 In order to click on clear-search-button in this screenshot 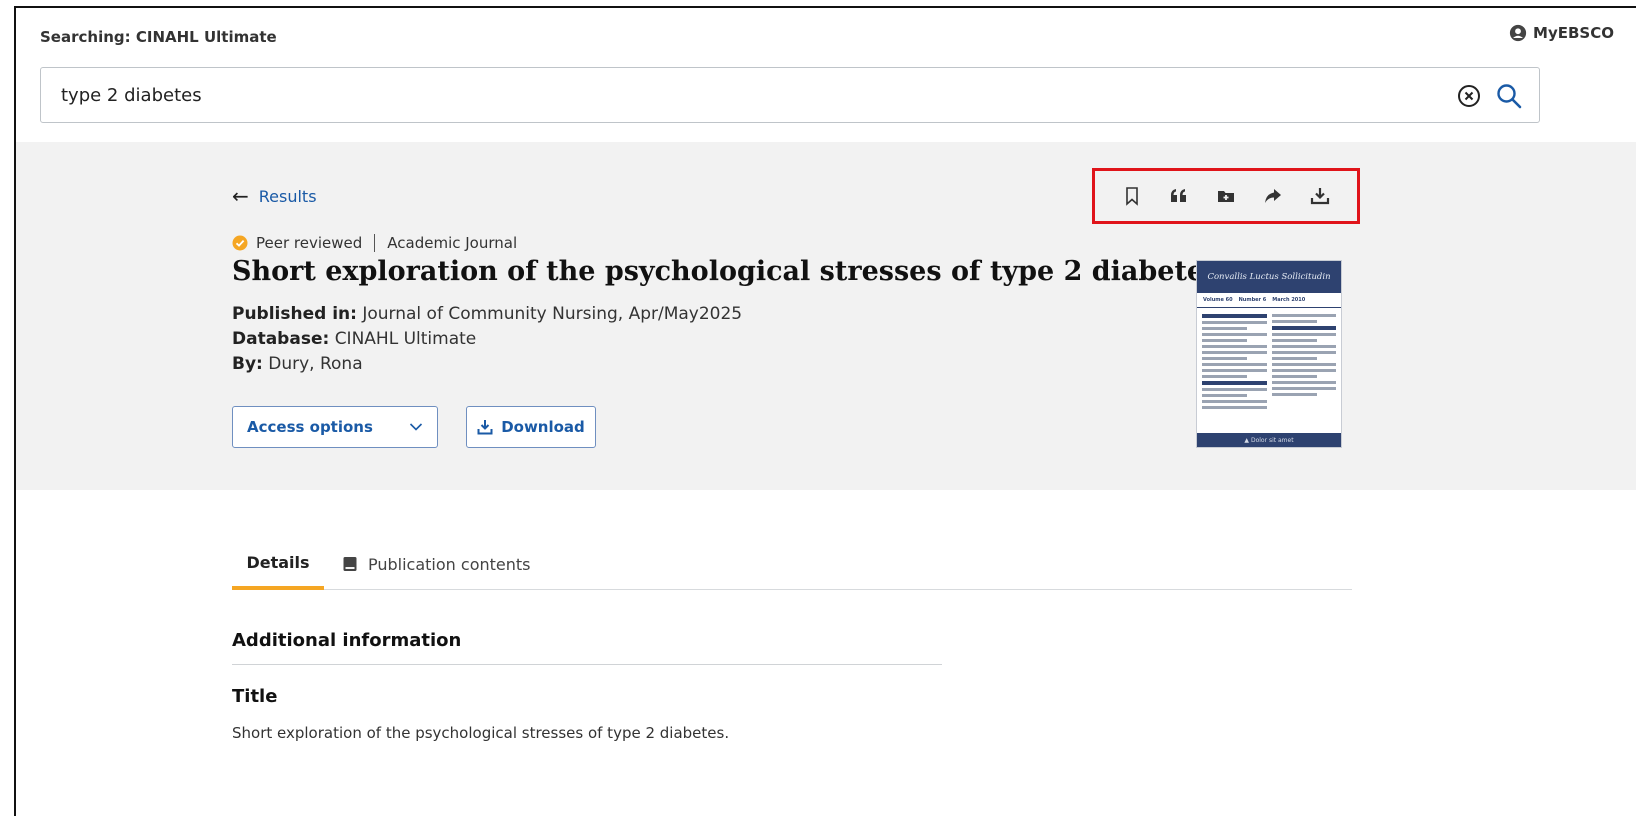, I will do `click(1469, 96)`.